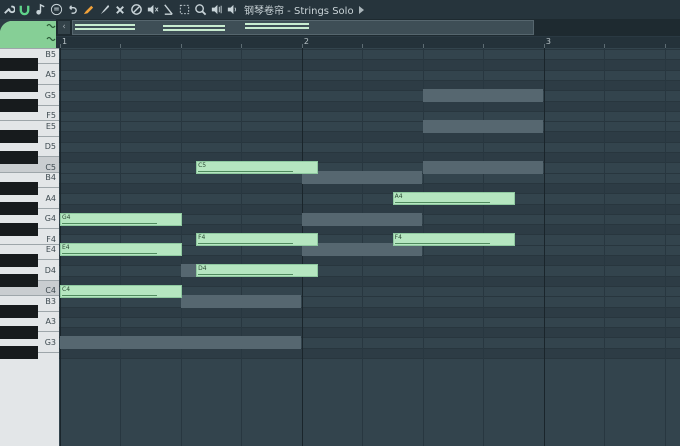 The height and width of the screenshot is (446, 680). What do you see at coordinates (216, 9) in the screenshot?
I see `speaker-icon` at bounding box center [216, 9].